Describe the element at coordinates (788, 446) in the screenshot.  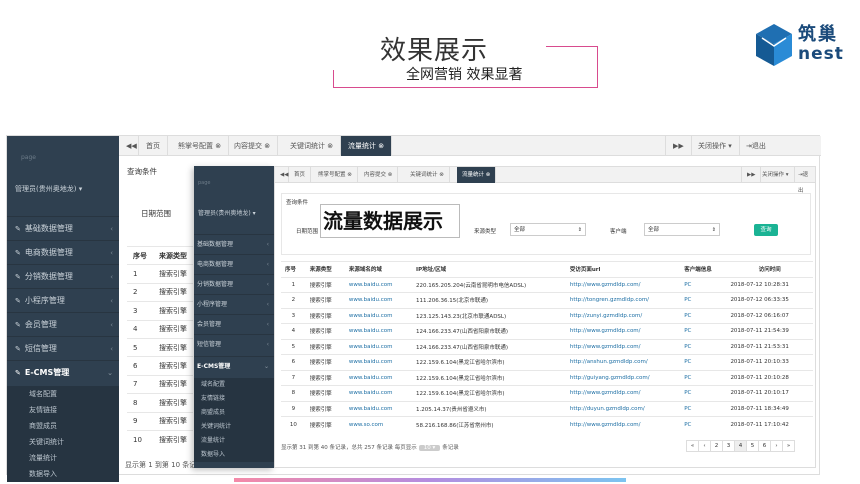
I see `page-last-button: »` at that location.